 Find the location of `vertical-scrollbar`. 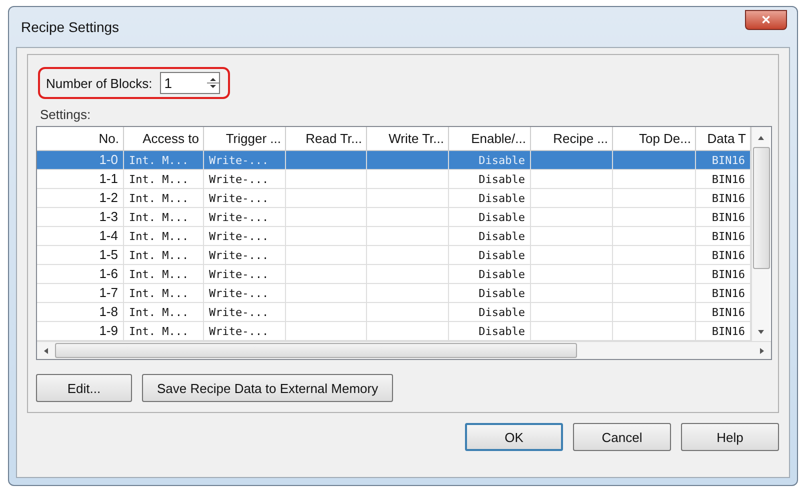

vertical-scrollbar is located at coordinates (760, 234).